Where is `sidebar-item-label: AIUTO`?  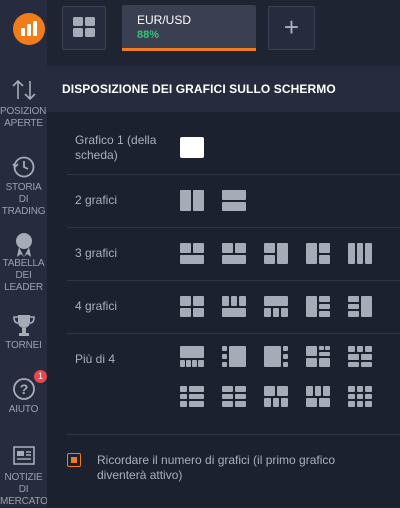
sidebar-item-label: AIUTO is located at coordinates (23, 409).